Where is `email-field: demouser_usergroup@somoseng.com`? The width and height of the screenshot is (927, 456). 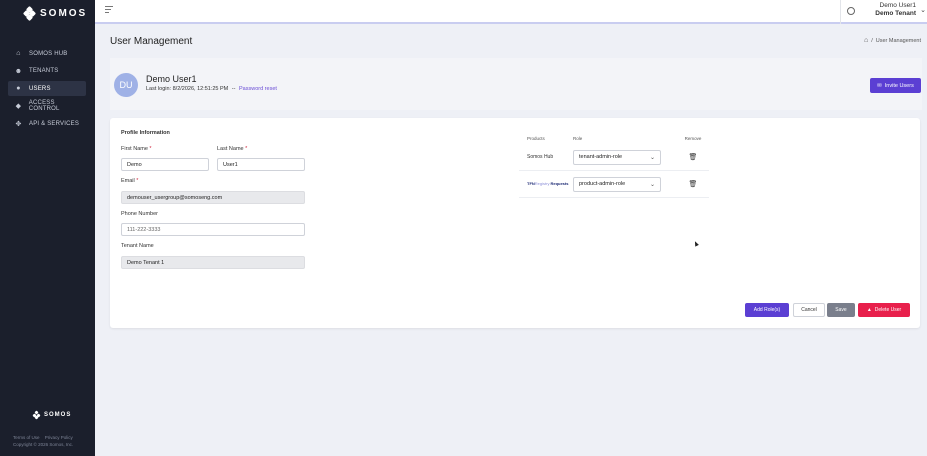 email-field: demouser_usergroup@somoseng.com is located at coordinates (213, 197).